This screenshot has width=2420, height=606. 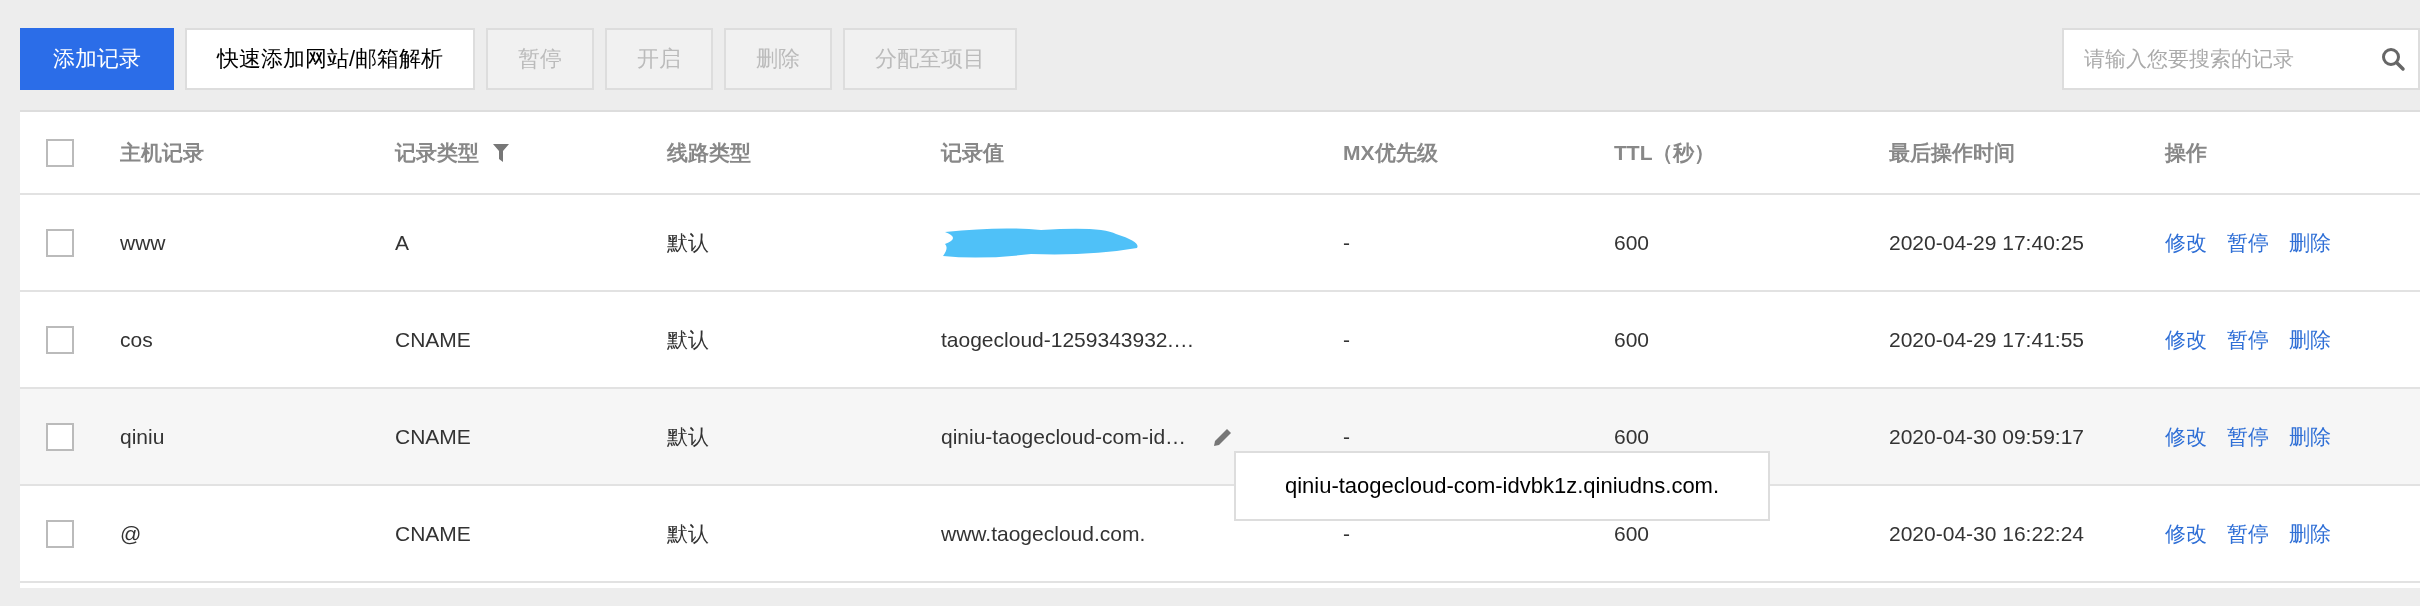 What do you see at coordinates (1952, 152) in the screenshot?
I see `column-header: 最后操作时间` at bounding box center [1952, 152].